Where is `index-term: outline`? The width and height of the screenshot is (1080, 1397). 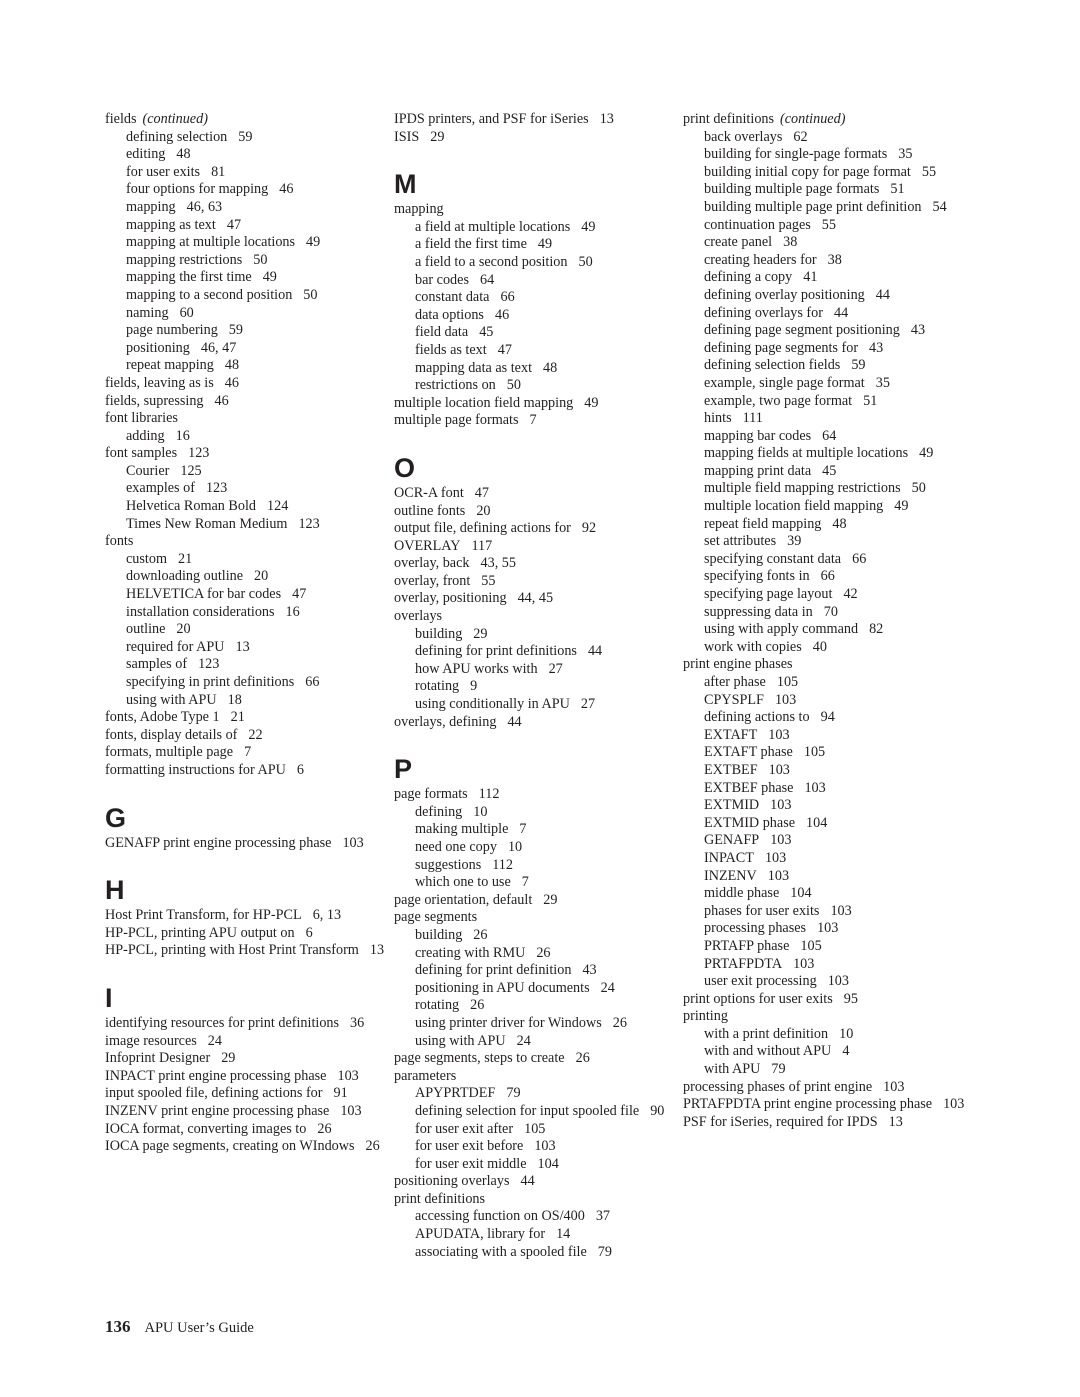
index-term: outline is located at coordinates (146, 629).